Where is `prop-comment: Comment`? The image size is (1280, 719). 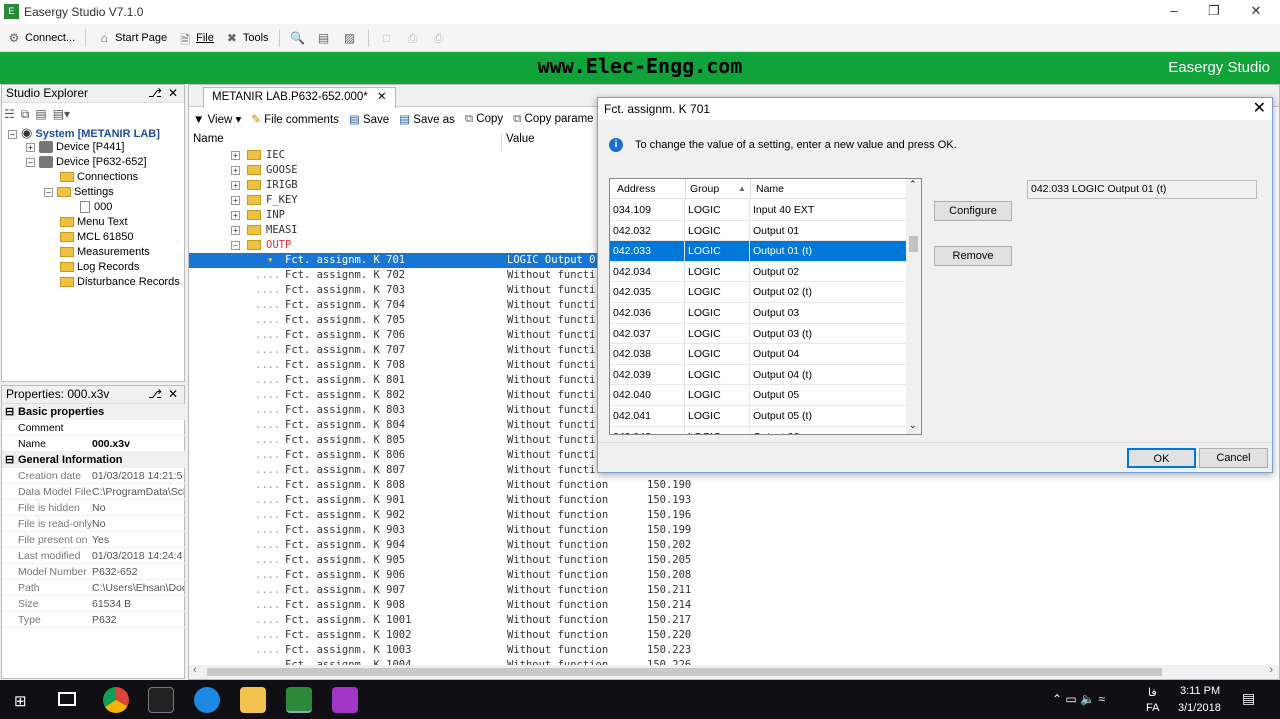 prop-comment: Comment is located at coordinates (93, 428).